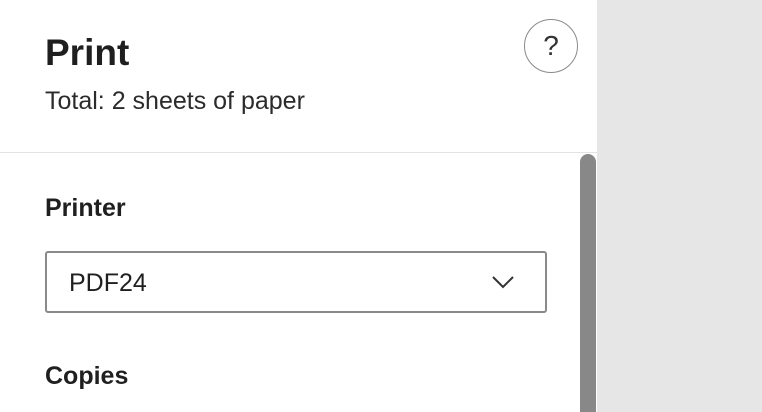 The image size is (762, 412). Describe the element at coordinates (503, 282) in the screenshot. I see `chevron-down-icon` at that location.